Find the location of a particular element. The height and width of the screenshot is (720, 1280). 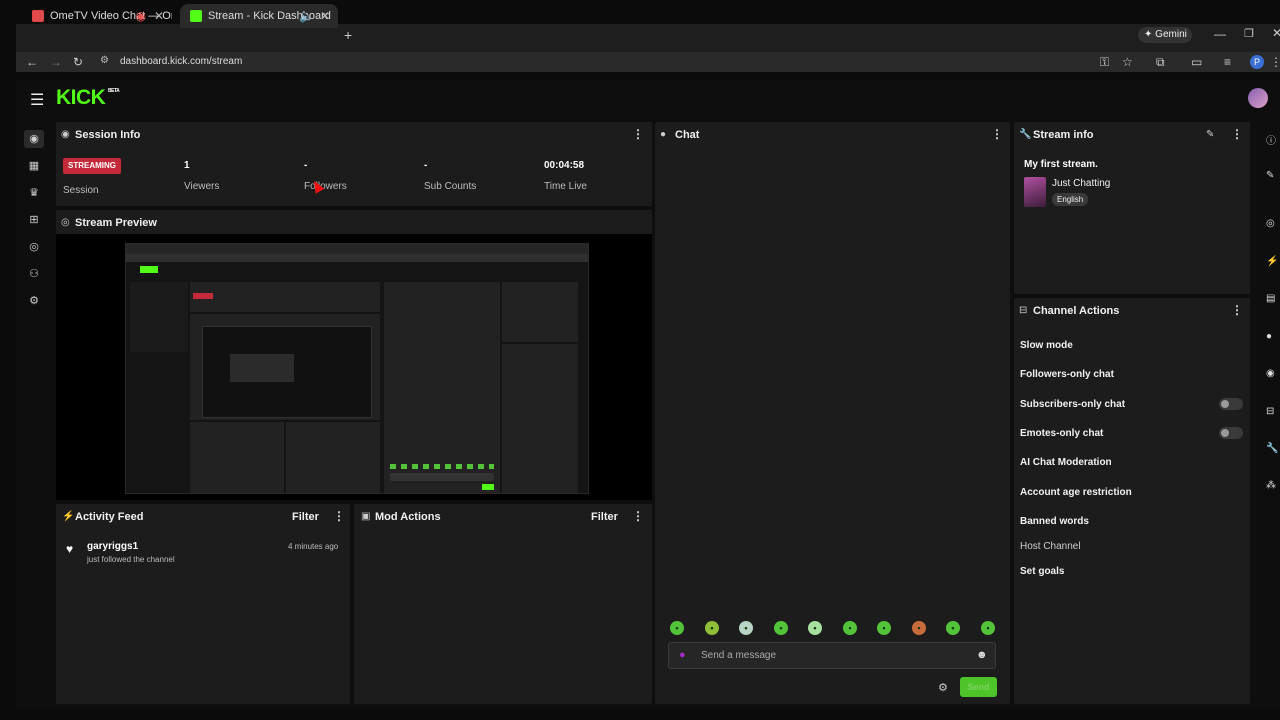

rail-camera-icon: ◎ is located at coordinates (1270, 223).